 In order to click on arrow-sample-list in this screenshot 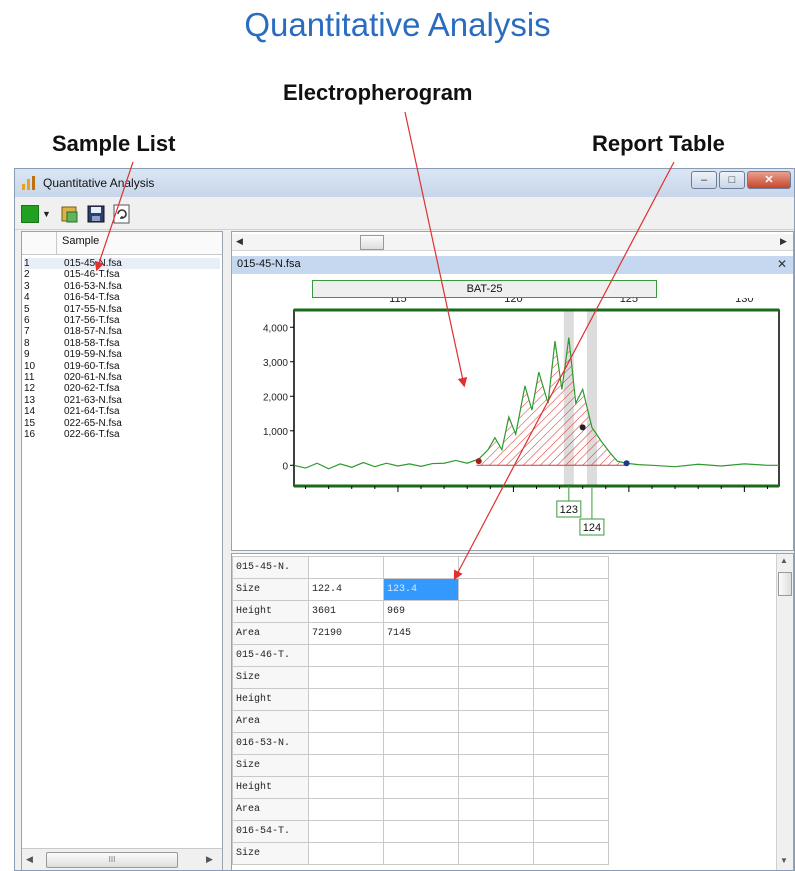, I will do `click(114, 216)`.